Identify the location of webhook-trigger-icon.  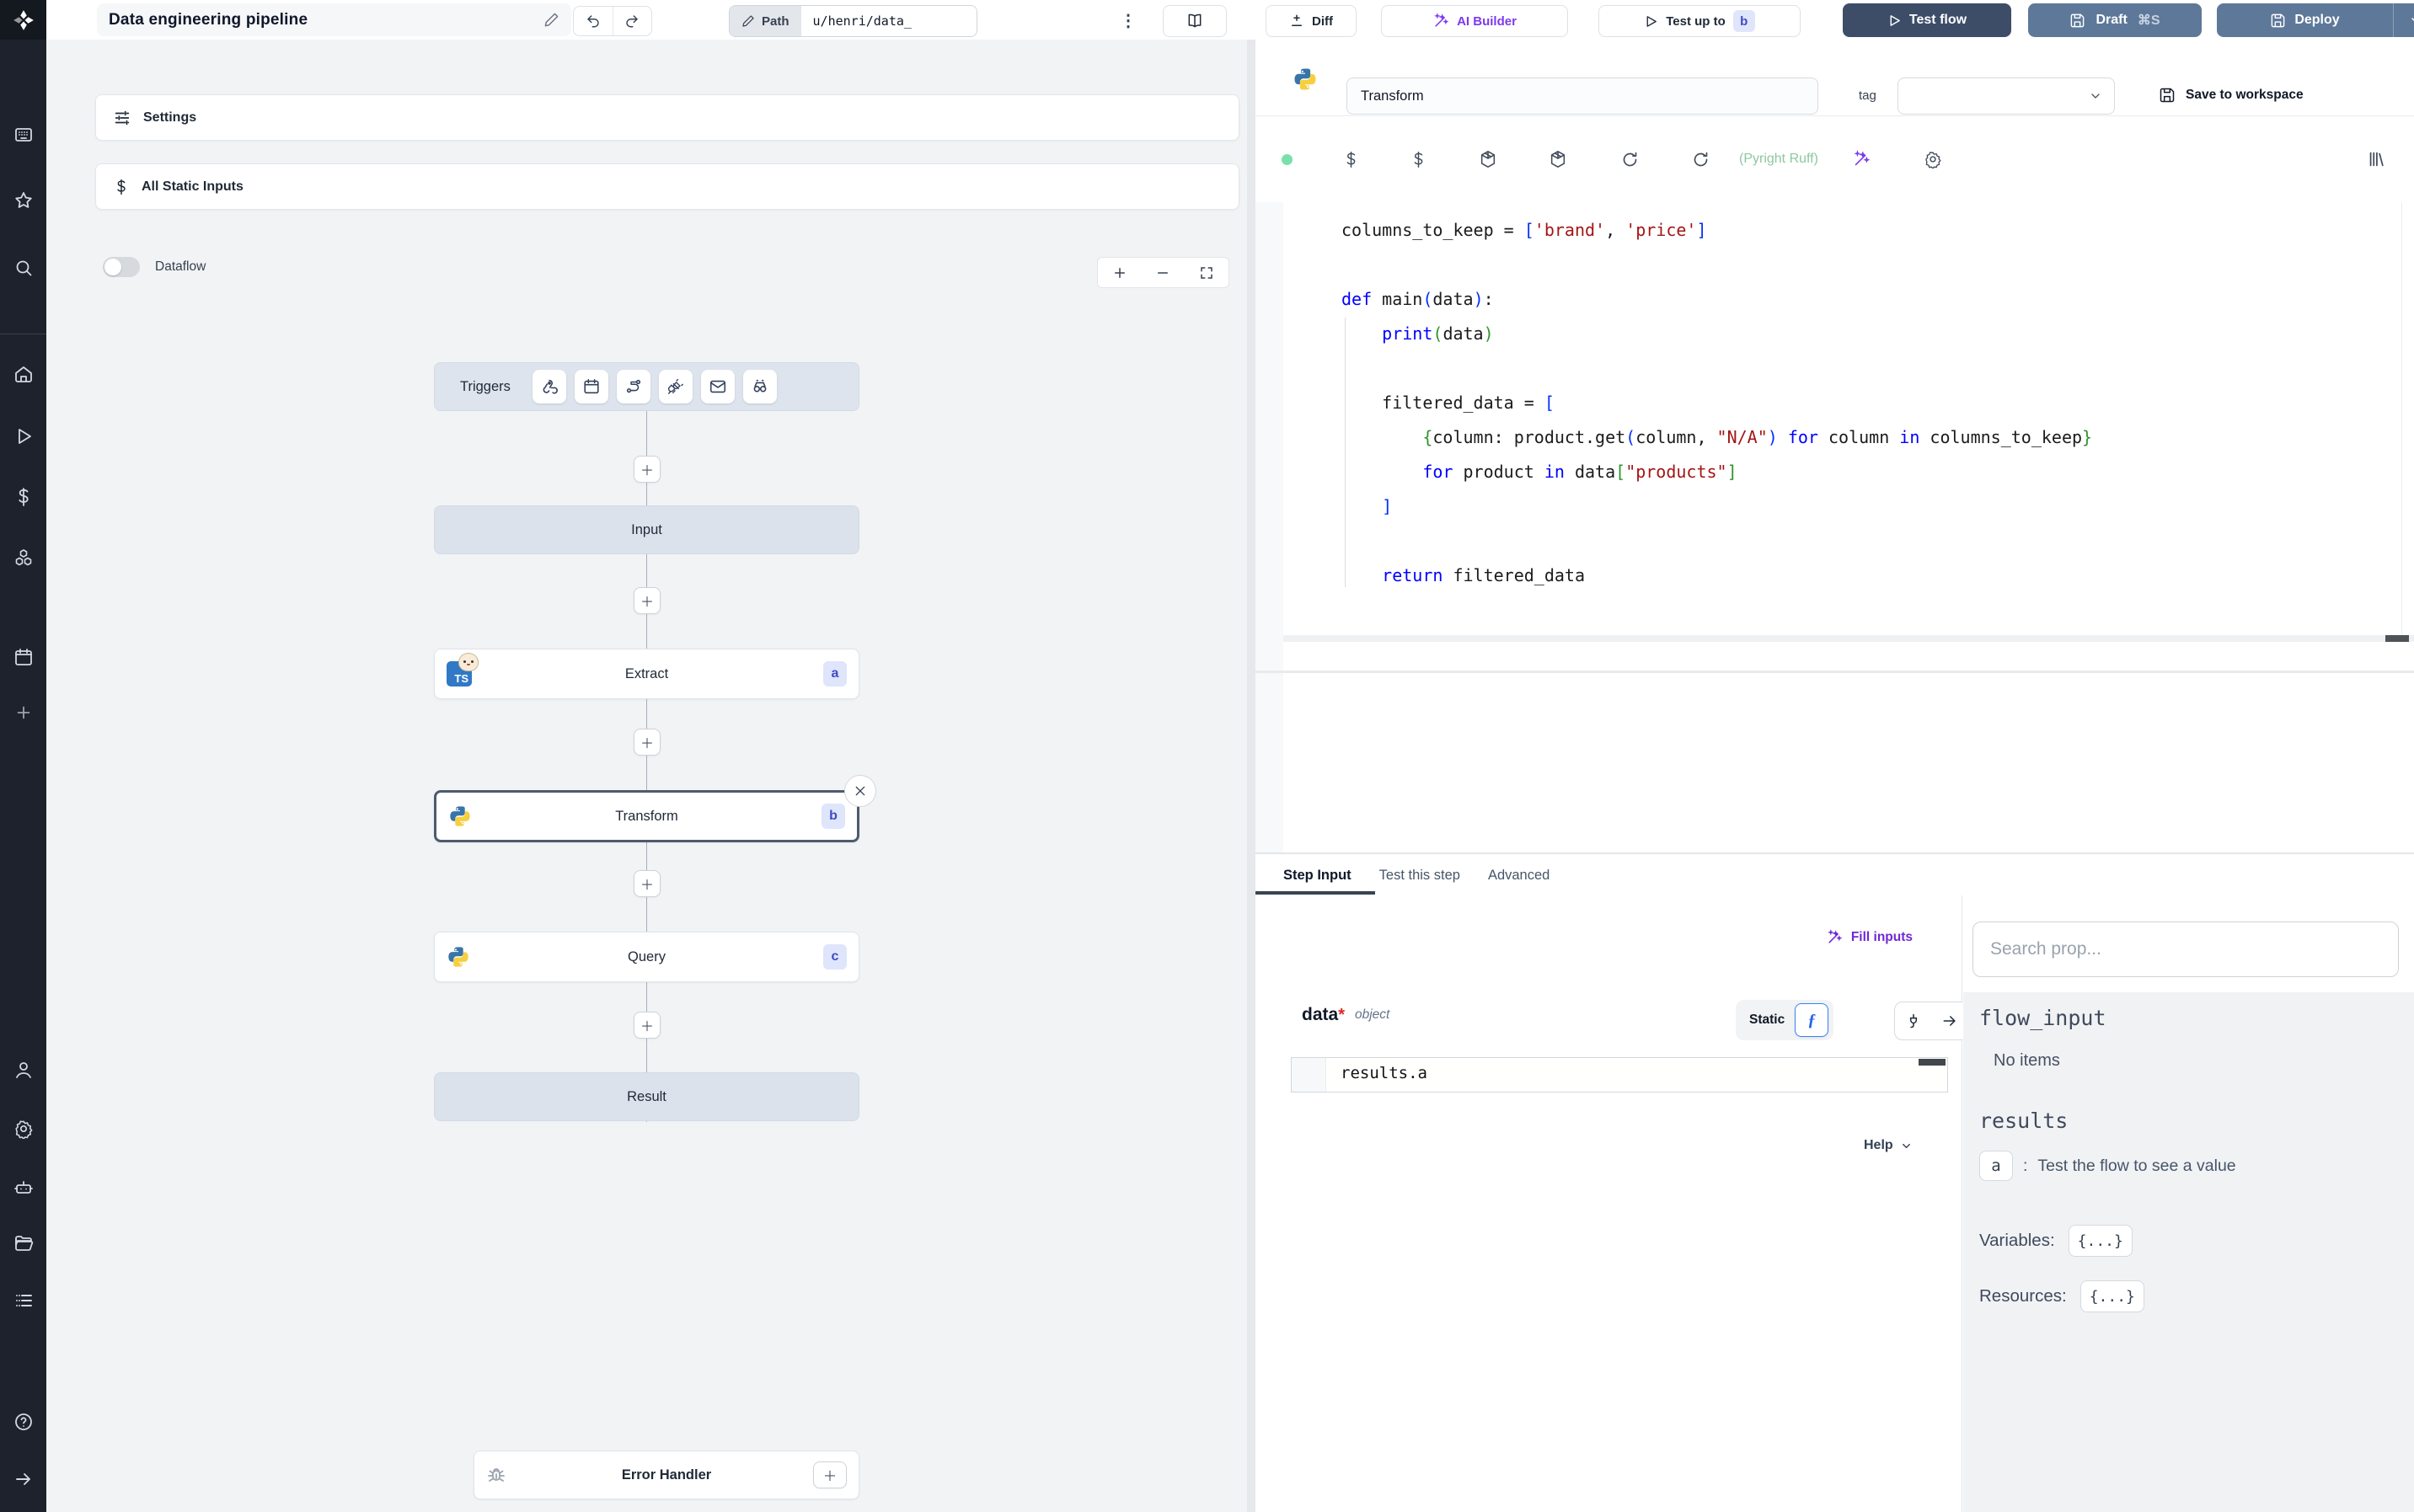
(549, 386).